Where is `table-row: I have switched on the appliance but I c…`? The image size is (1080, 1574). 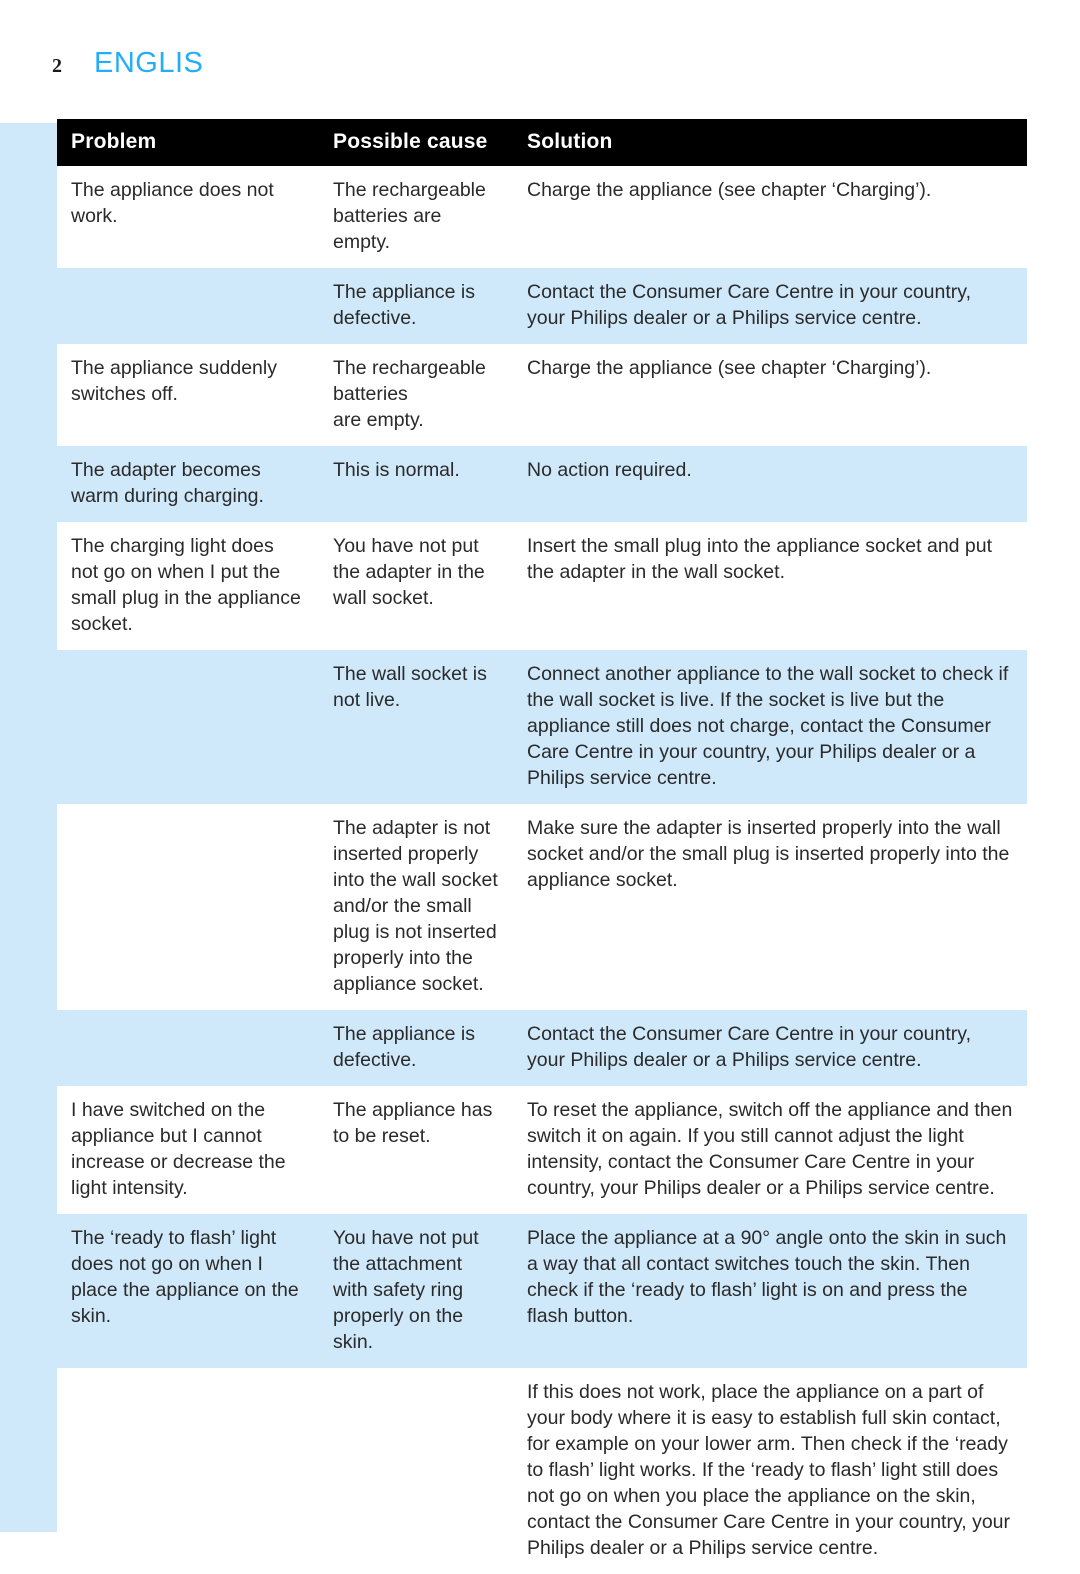 table-row: I have switched on the appliance but I c… is located at coordinates (542, 1150).